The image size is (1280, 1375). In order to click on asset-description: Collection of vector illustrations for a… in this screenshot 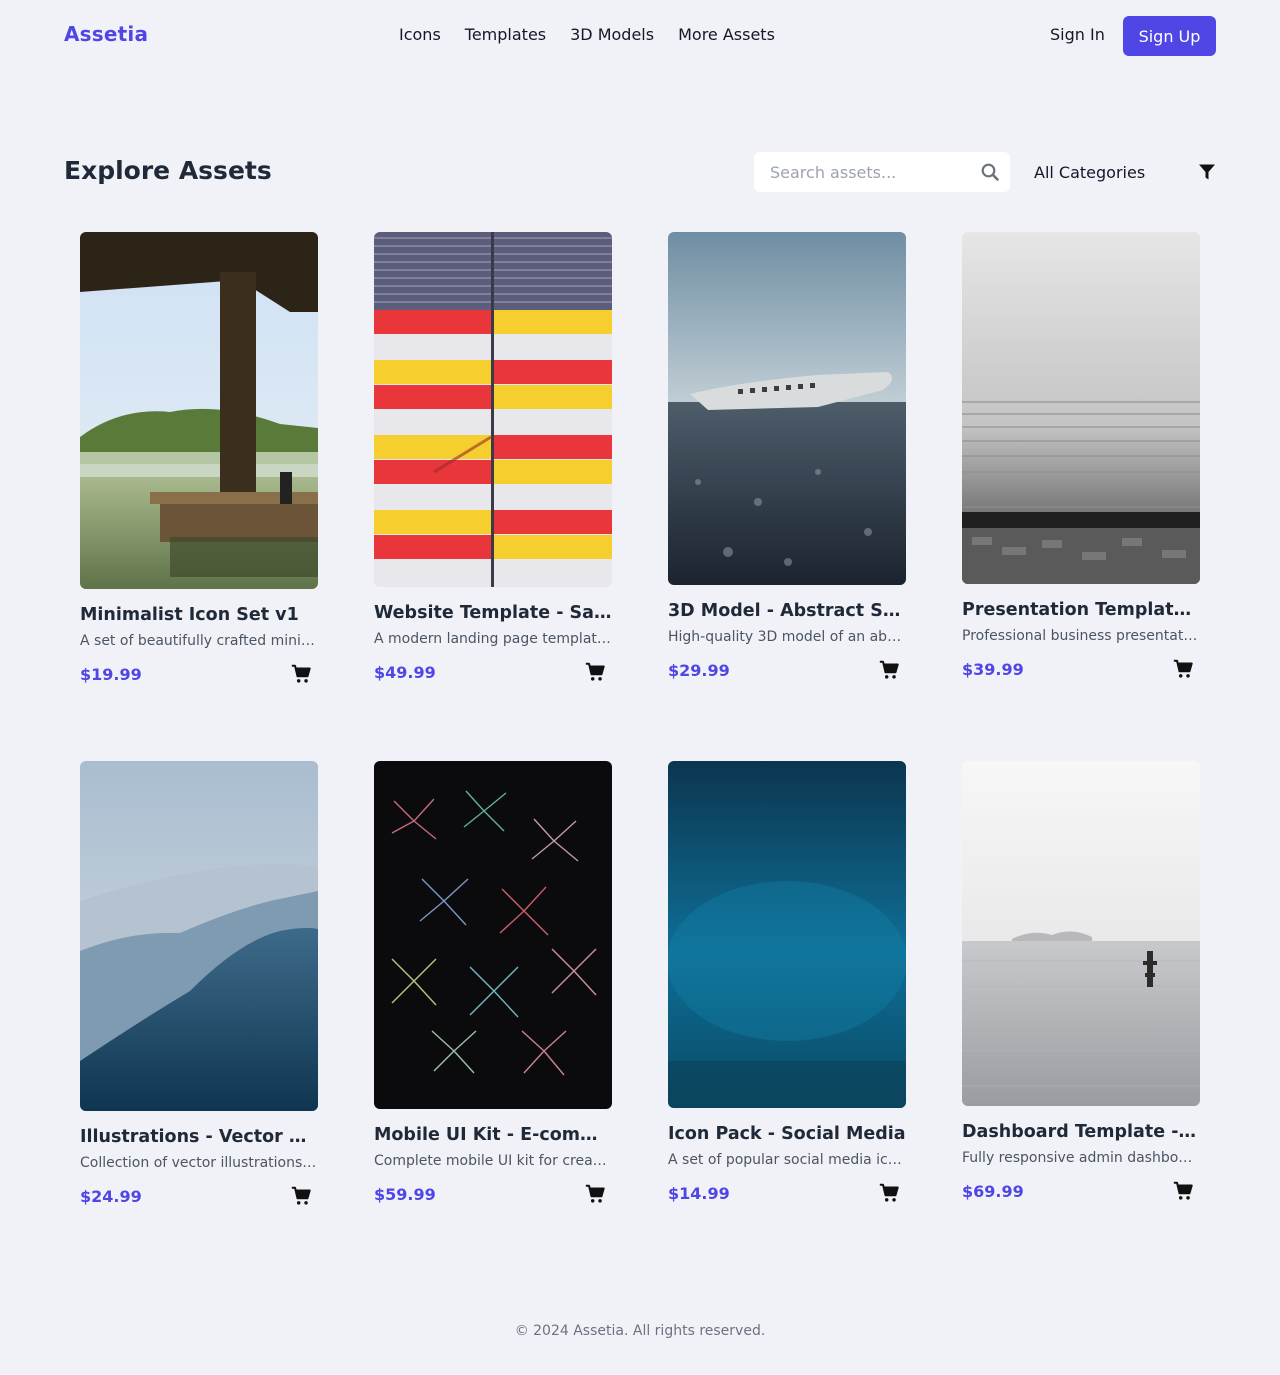, I will do `click(199, 1163)`.